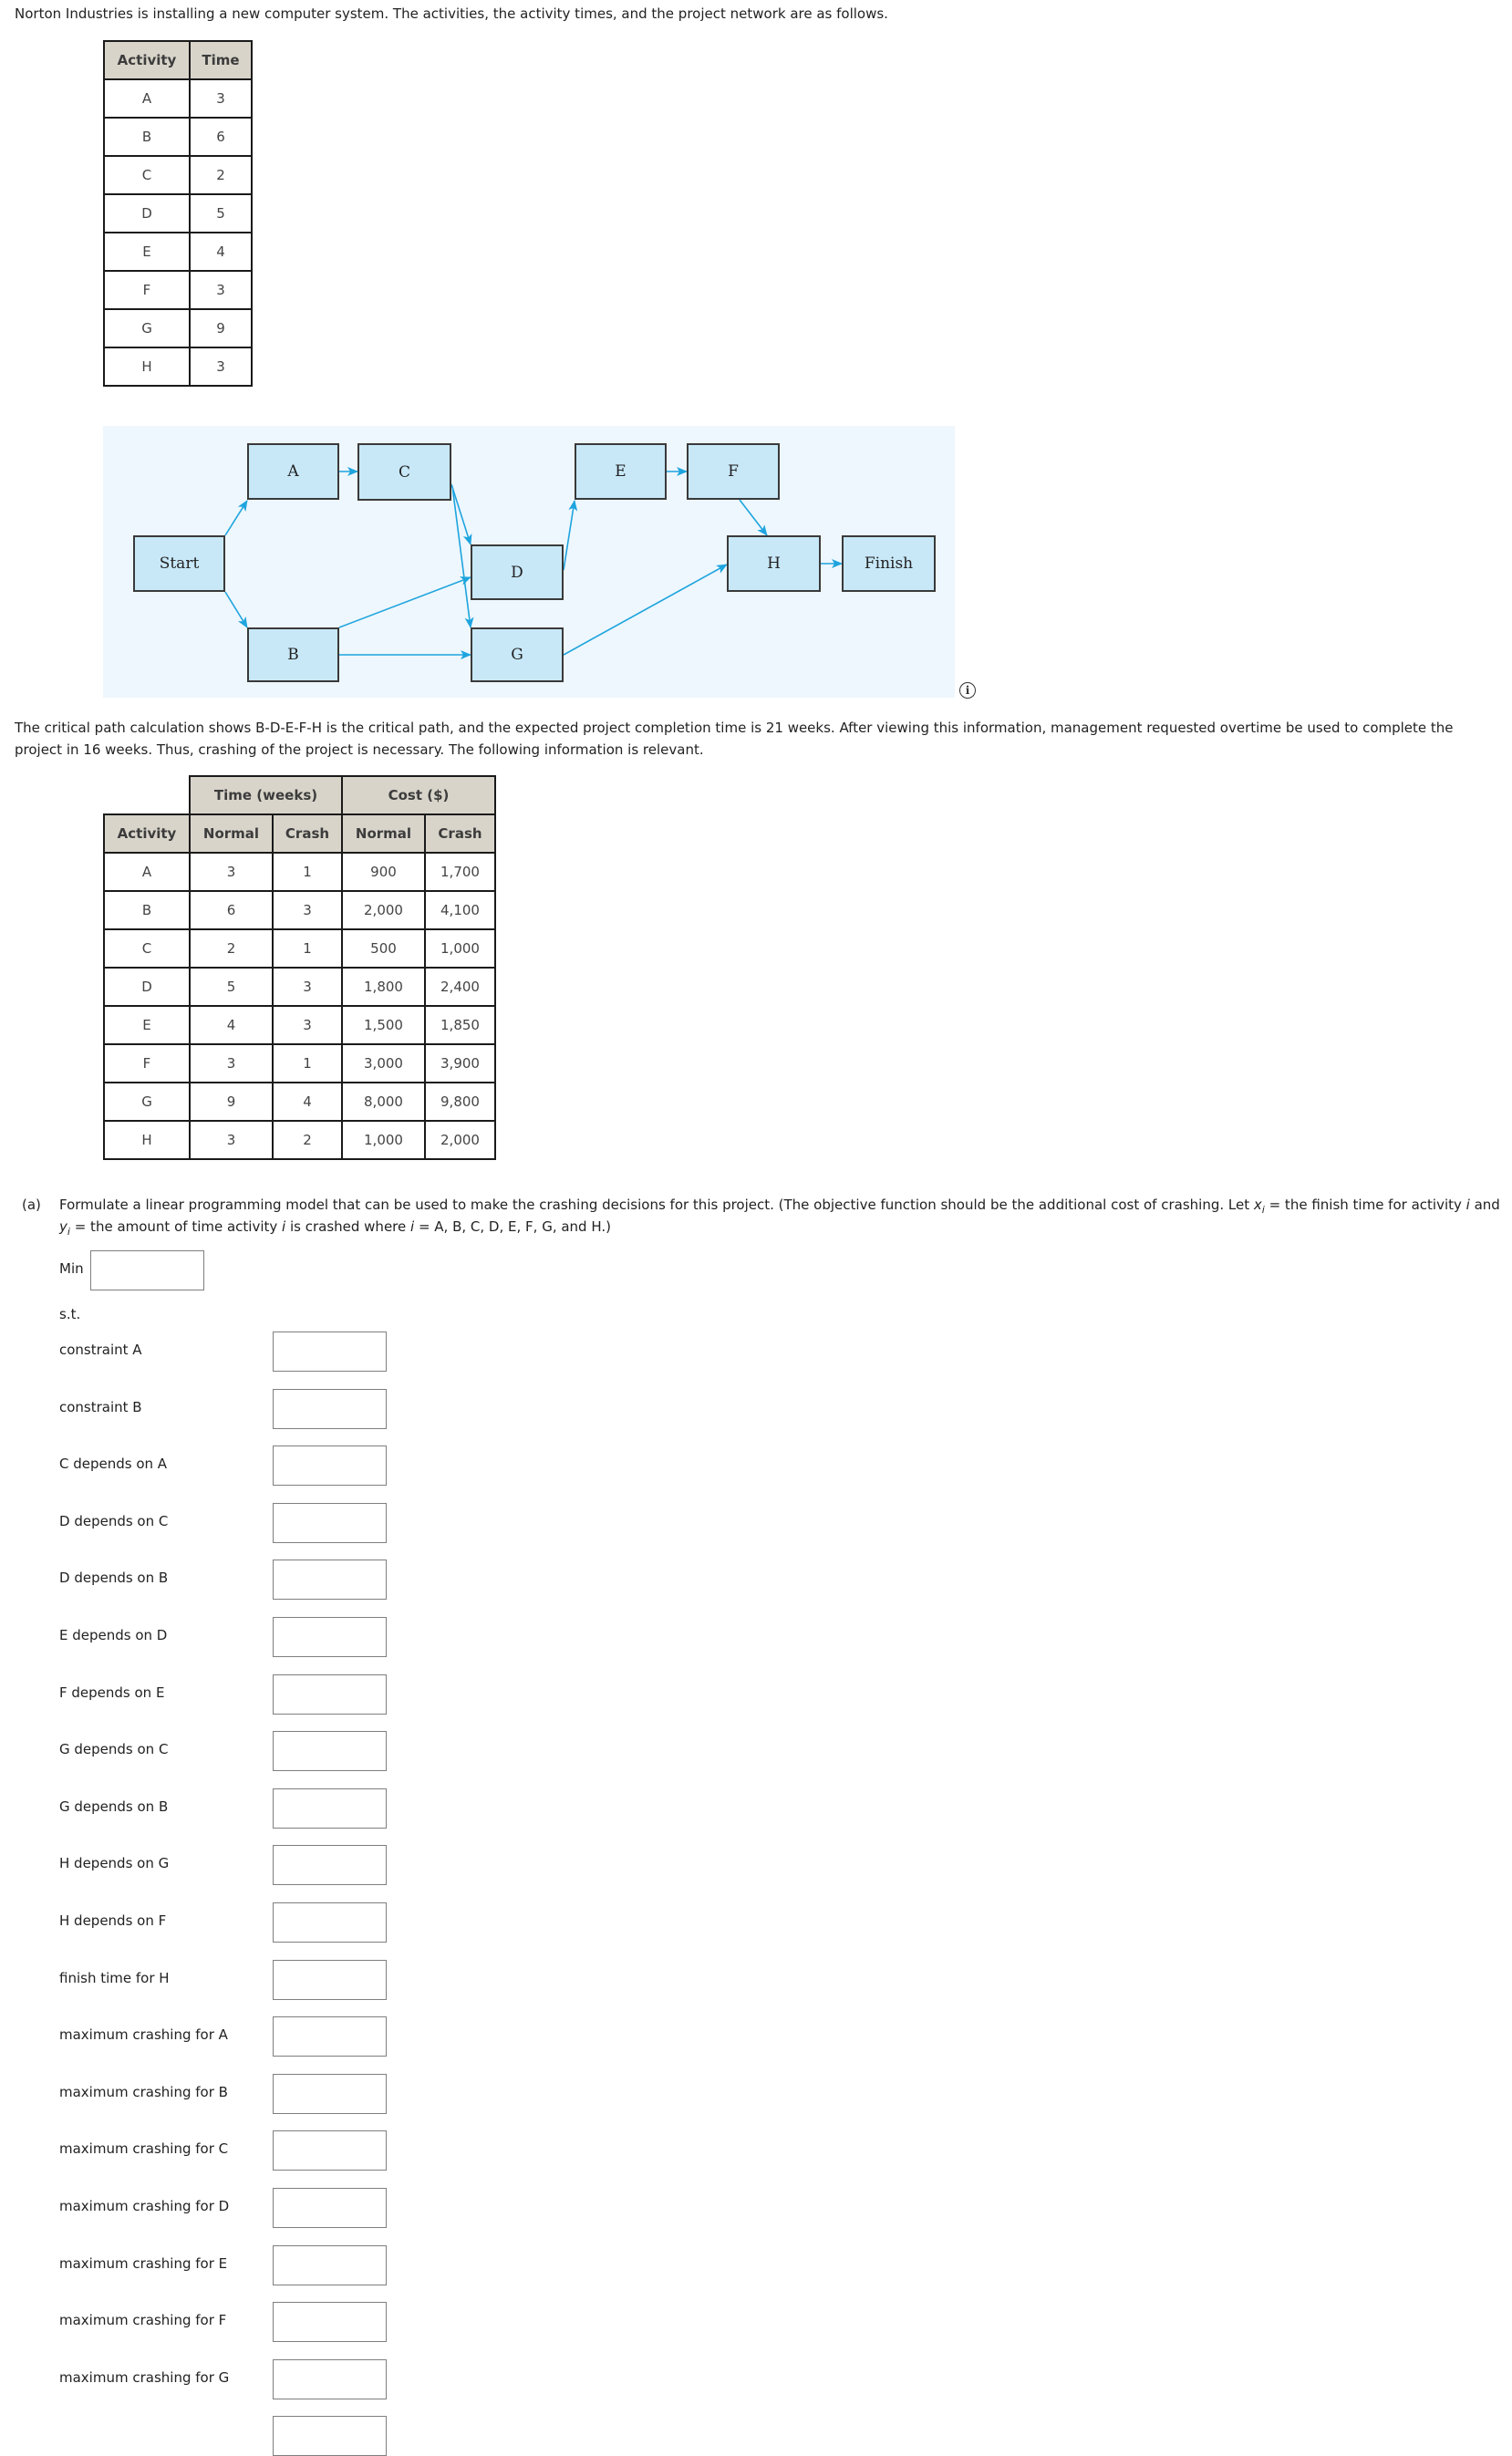 The width and height of the screenshot is (1512, 2456). I want to click on cell-time-normal: 2, so click(231, 948).